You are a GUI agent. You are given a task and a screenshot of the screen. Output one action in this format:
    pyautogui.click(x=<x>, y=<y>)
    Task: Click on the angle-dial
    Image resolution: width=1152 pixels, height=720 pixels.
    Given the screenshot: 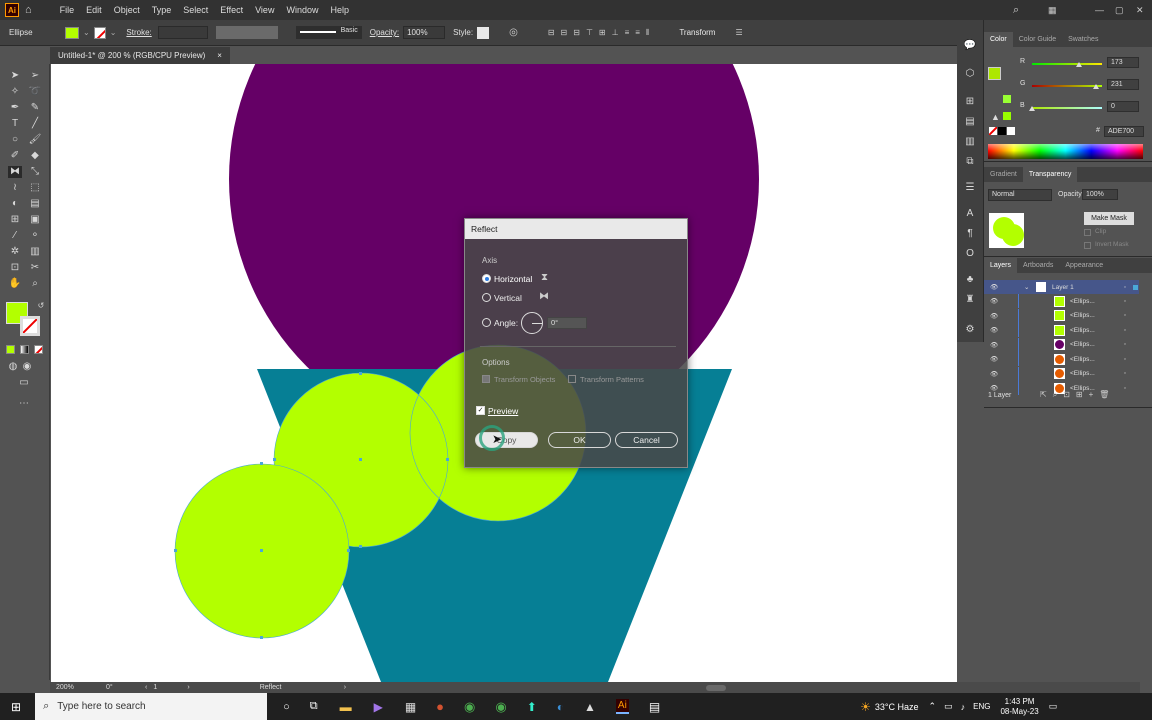 What is the action you would take?
    pyautogui.click(x=532, y=323)
    